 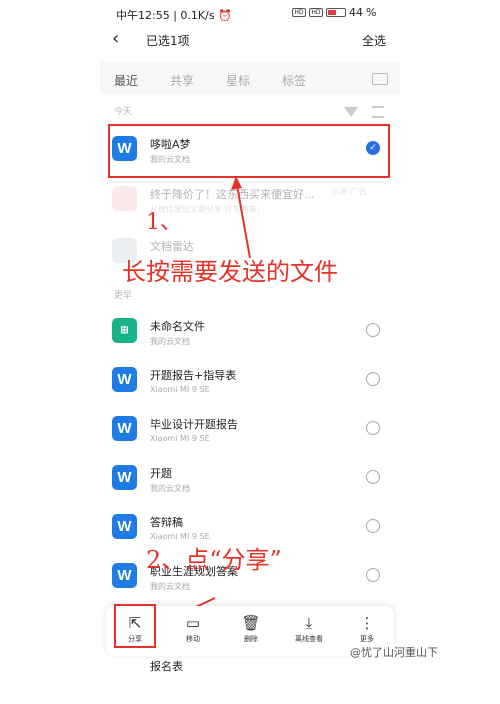 I want to click on list-item: W 开题报告+指导表 Xiaomi MI 9 SE, so click(x=250, y=383).